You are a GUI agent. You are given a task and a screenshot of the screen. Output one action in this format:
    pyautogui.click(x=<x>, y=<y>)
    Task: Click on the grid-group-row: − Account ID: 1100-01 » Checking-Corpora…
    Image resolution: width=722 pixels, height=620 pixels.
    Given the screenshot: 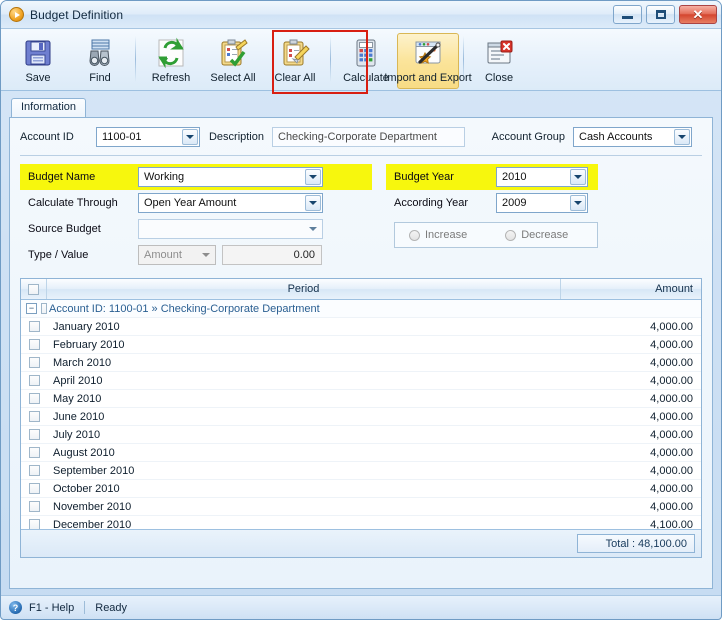 What is the action you would take?
    pyautogui.click(x=361, y=309)
    